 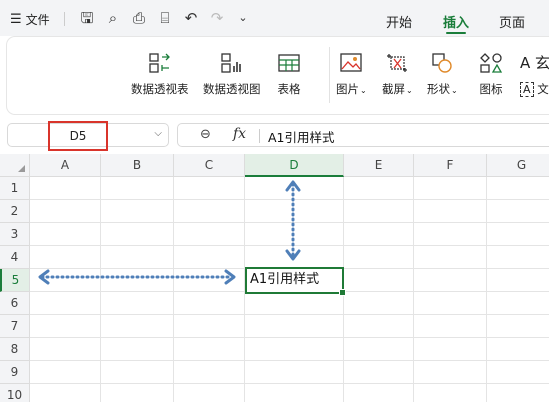 What do you see at coordinates (289, 74) in the screenshot?
I see `table-button: 表格` at bounding box center [289, 74].